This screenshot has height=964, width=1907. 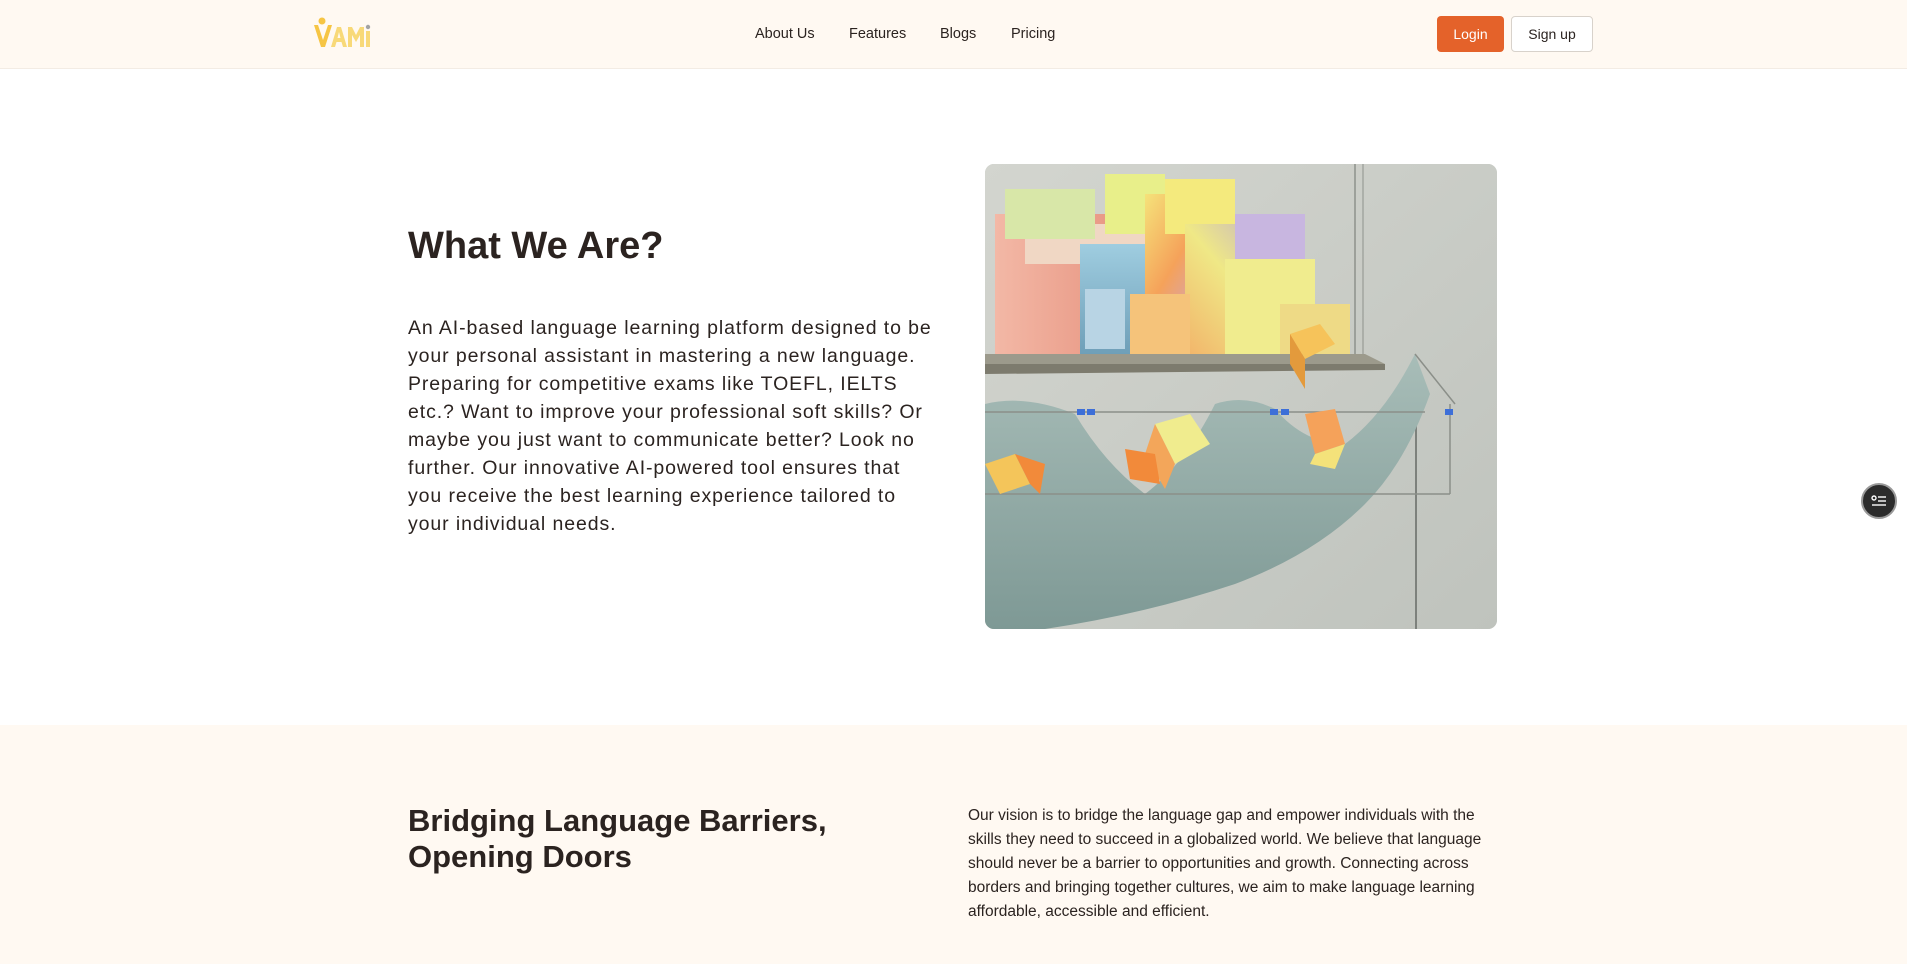 I want to click on nav-features: Features, so click(x=877, y=34).